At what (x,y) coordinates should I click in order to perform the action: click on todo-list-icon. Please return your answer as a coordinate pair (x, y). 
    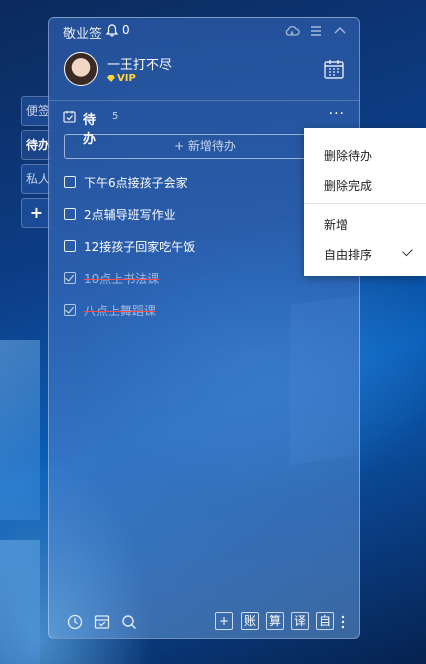
    Looking at the image, I should click on (69, 117).